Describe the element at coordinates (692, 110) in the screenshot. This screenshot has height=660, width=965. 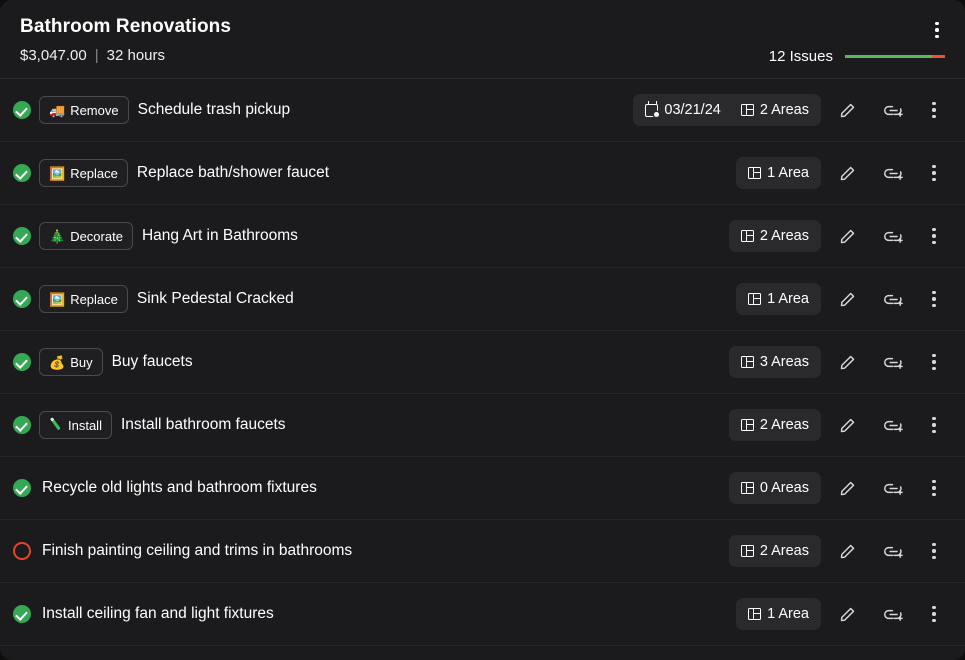
I see `due-date-label: 03/21/24` at that location.